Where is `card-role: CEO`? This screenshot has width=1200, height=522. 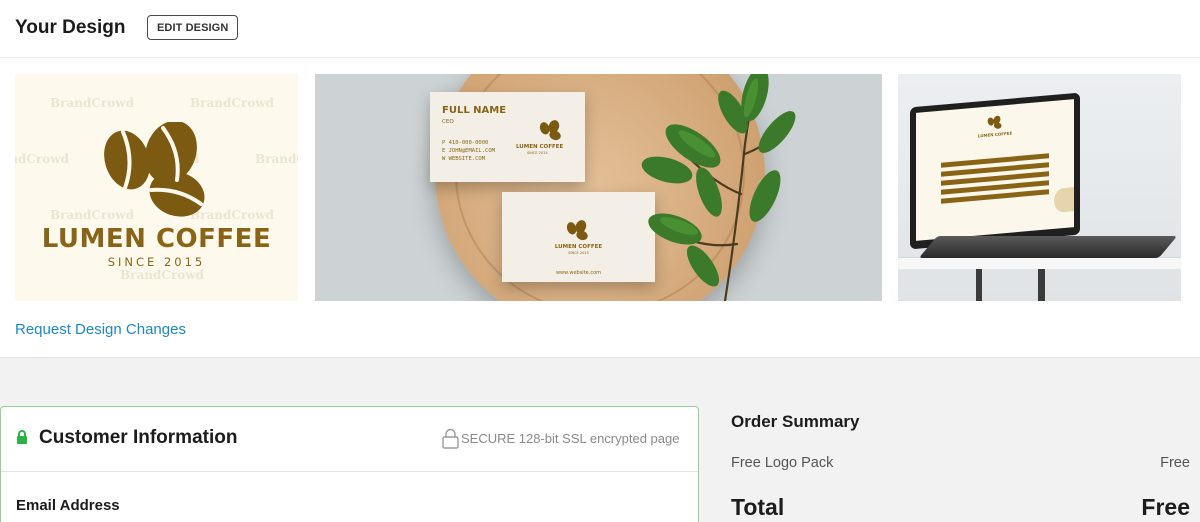
card-role: CEO is located at coordinates (448, 122).